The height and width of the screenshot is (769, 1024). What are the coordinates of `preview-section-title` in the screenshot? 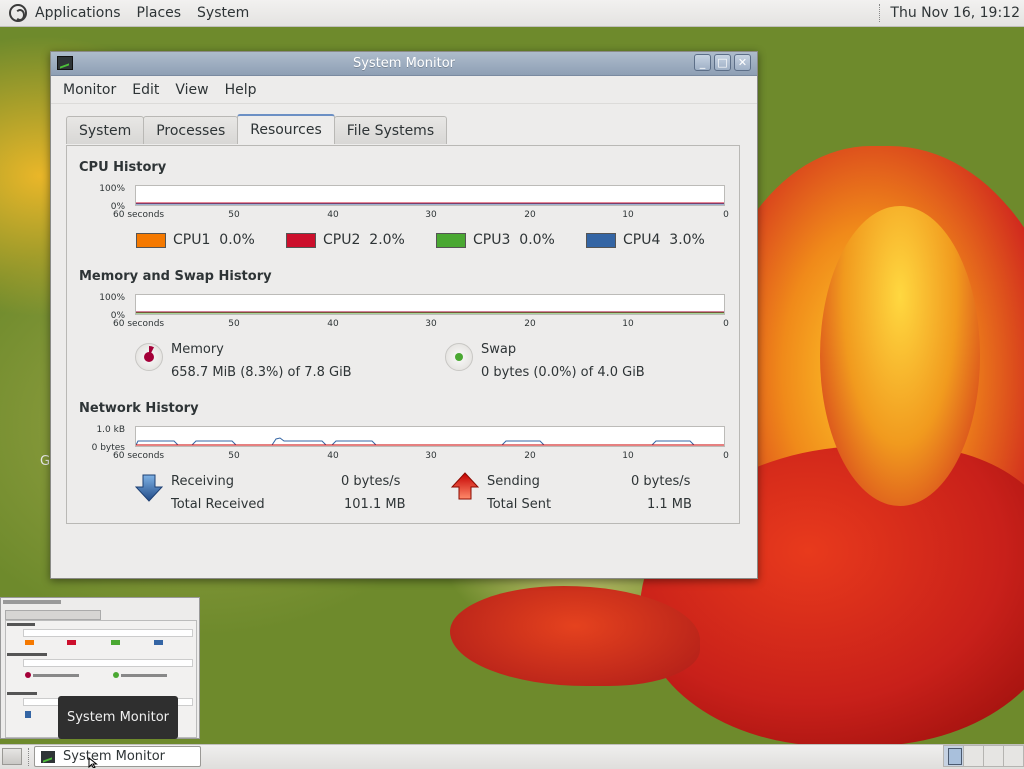 It's located at (21, 624).